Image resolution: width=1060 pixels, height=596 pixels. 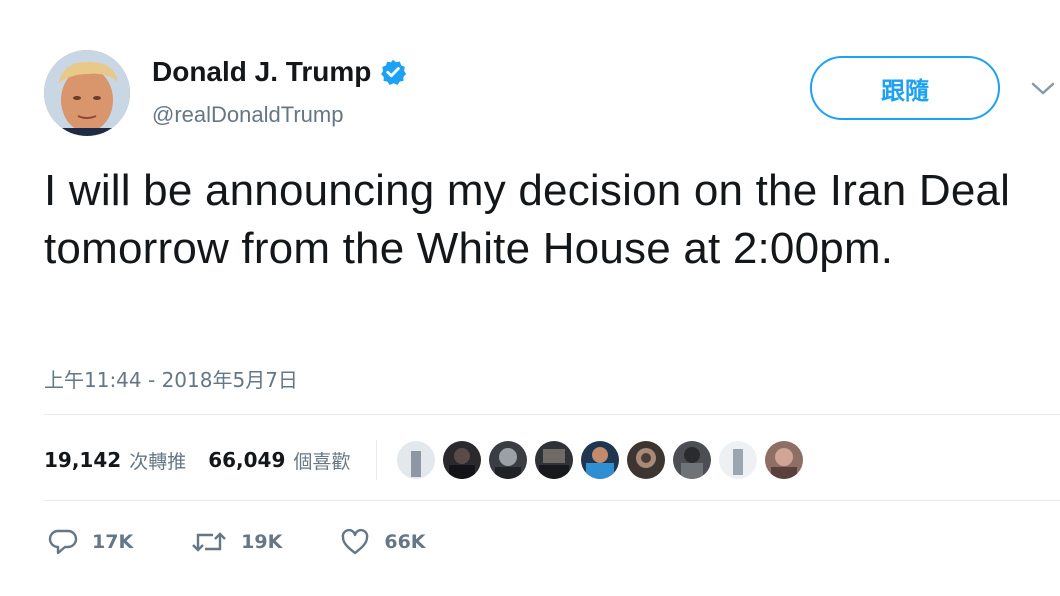 I want to click on author-display-name: Donald J. Trump, so click(x=261, y=72).